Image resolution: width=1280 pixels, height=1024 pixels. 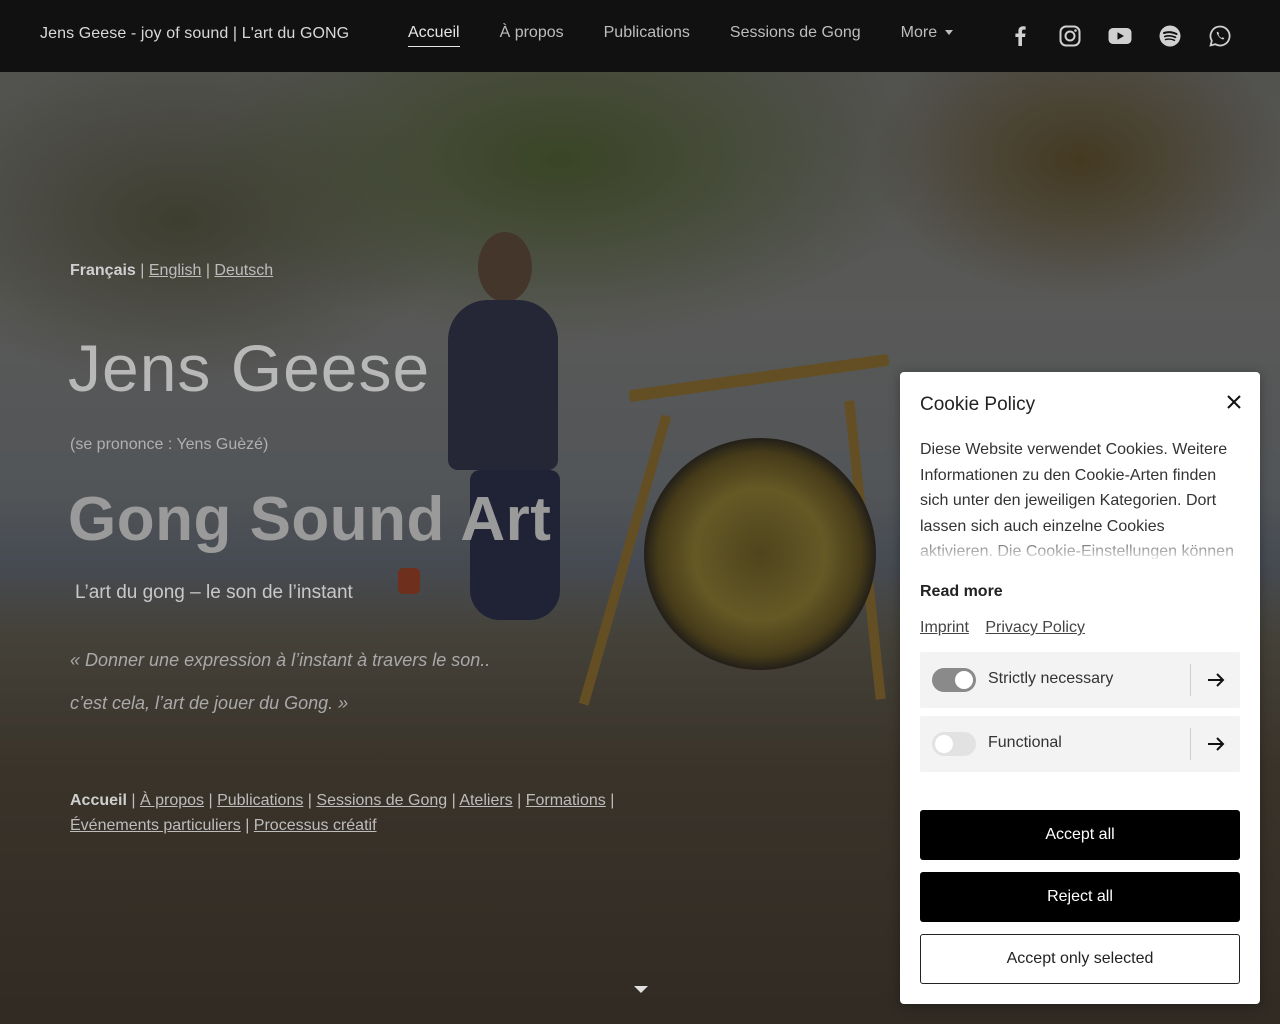 What do you see at coordinates (1035, 627) in the screenshot?
I see `privacy-policy-link: Privacy Policy` at bounding box center [1035, 627].